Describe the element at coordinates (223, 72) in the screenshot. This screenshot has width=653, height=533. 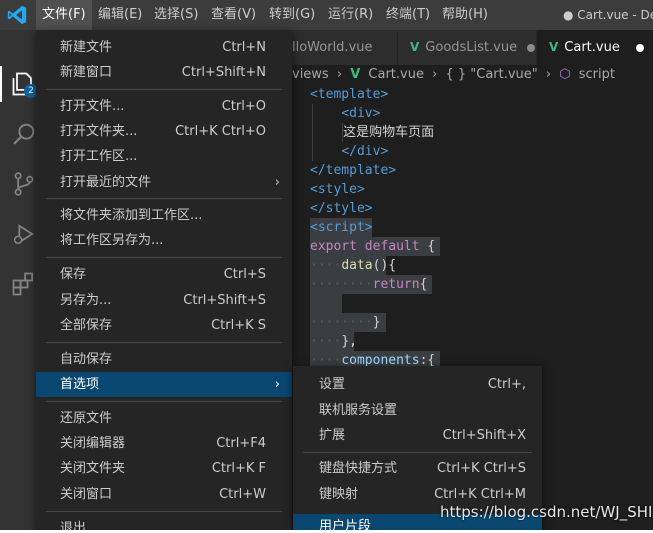
I see `menu-item-shortcut: Ctrl+Shift+N` at that location.